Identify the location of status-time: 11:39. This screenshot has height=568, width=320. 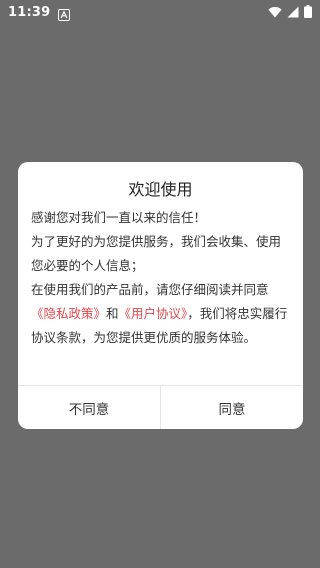
(29, 12).